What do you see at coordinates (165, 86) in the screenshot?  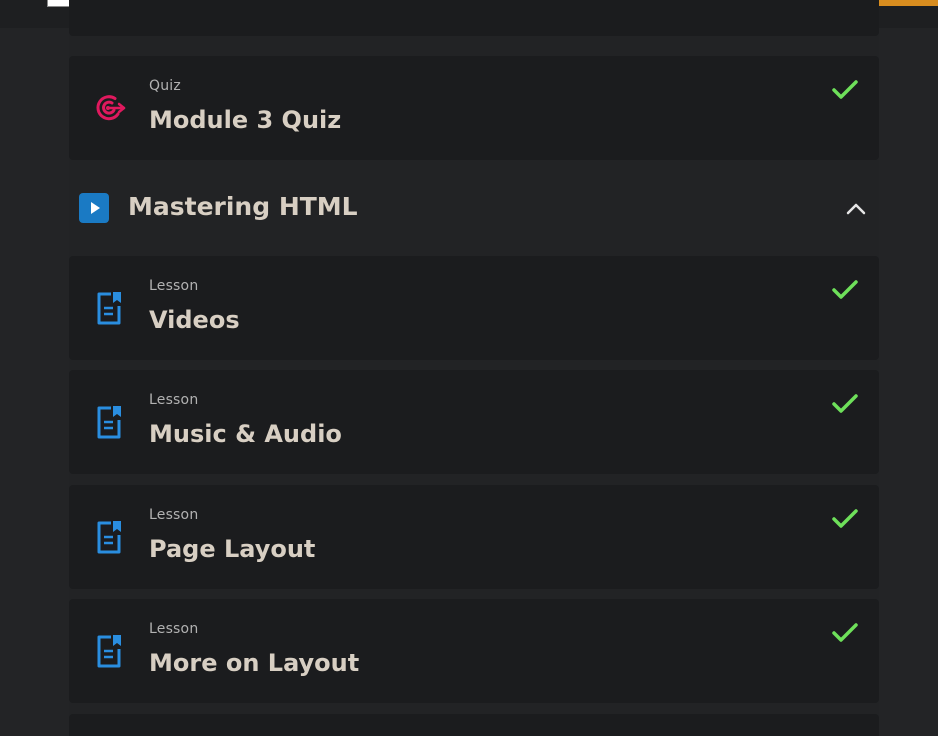 I see `item-type-label: Quiz` at bounding box center [165, 86].